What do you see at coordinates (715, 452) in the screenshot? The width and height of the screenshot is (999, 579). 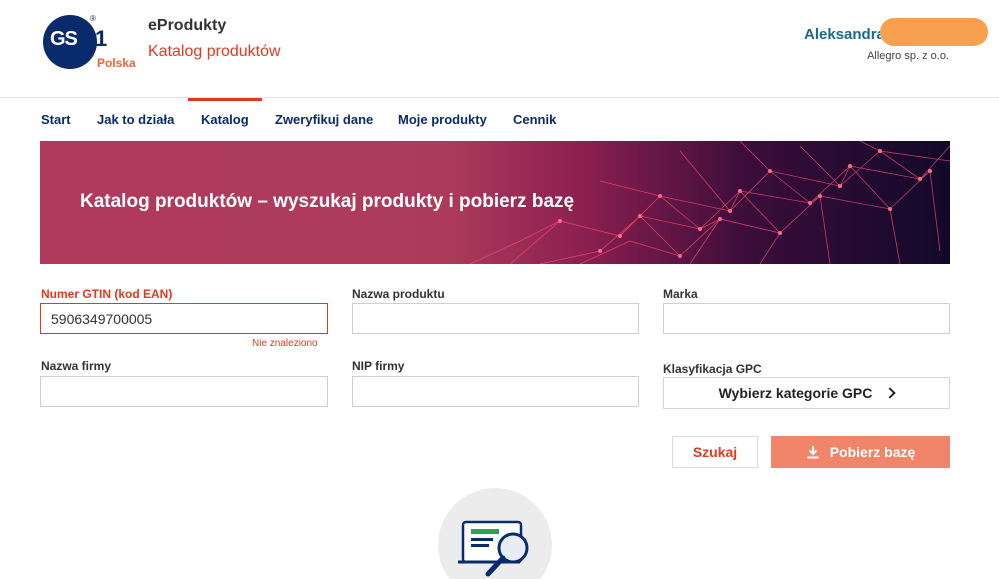 I see `search-button: Szukaj` at bounding box center [715, 452].